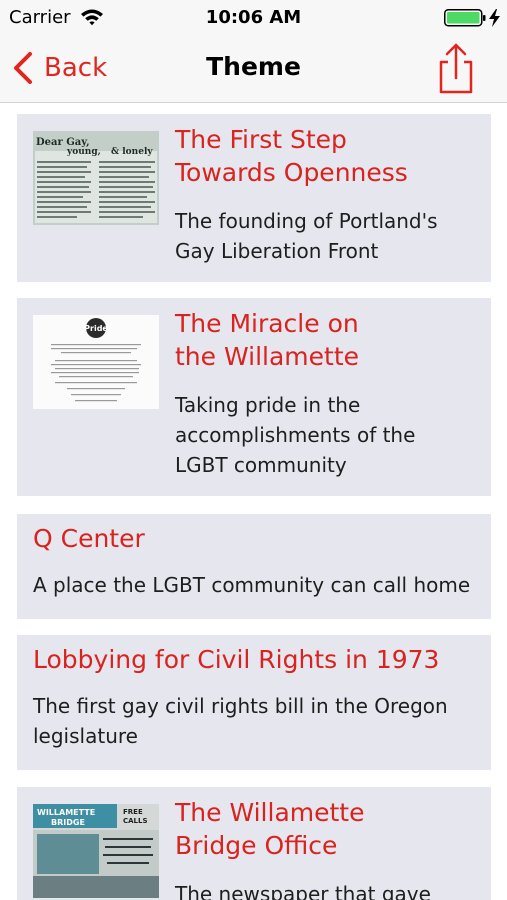 This screenshot has height=900, width=507. Describe the element at coordinates (291, 156) in the screenshot. I see `story-title: The First Step Towards Openness` at that location.